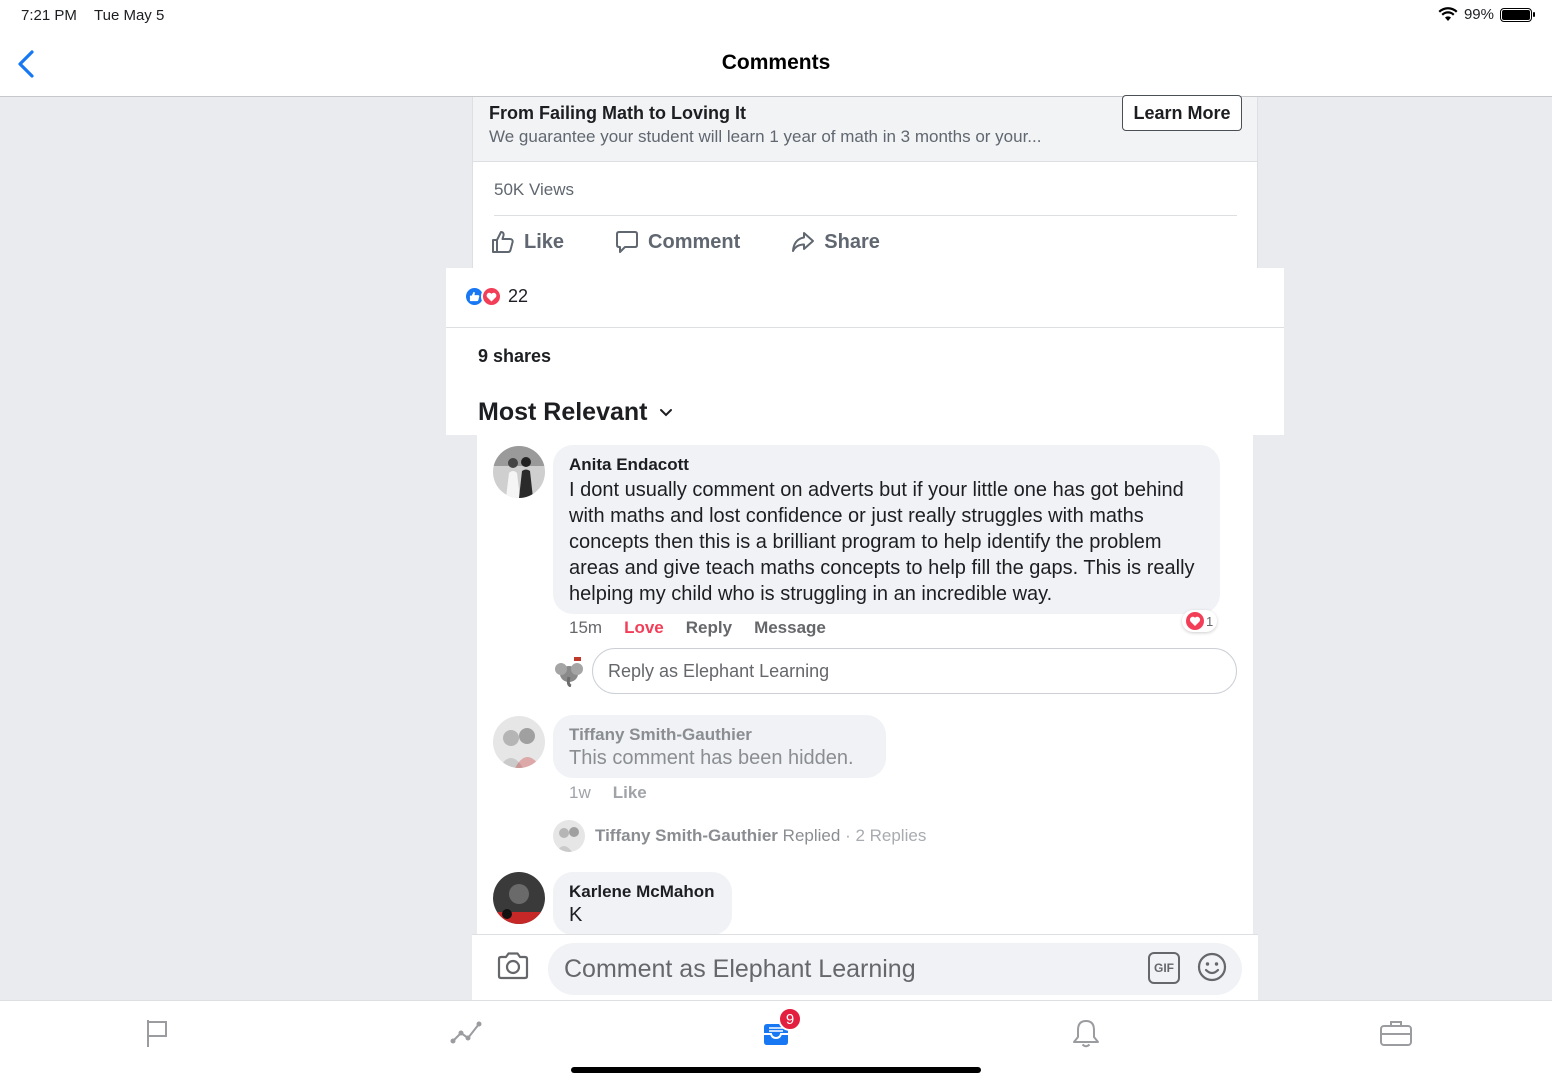 This screenshot has width=1552, height=1084. What do you see at coordinates (608, 793) in the screenshot?
I see `comment-actions: 1w Like` at bounding box center [608, 793].